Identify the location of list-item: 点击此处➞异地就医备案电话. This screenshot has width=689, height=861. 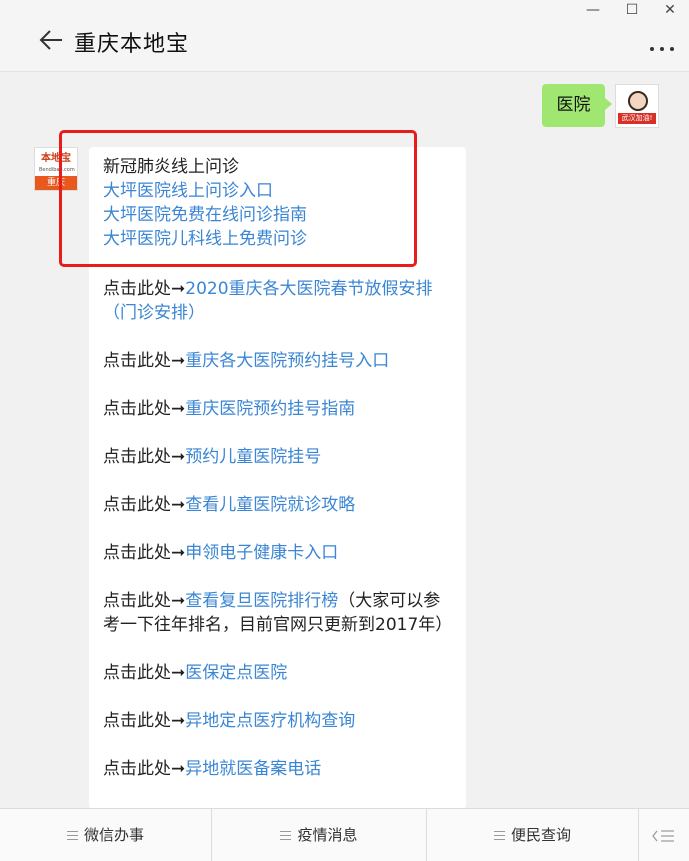
(277, 769).